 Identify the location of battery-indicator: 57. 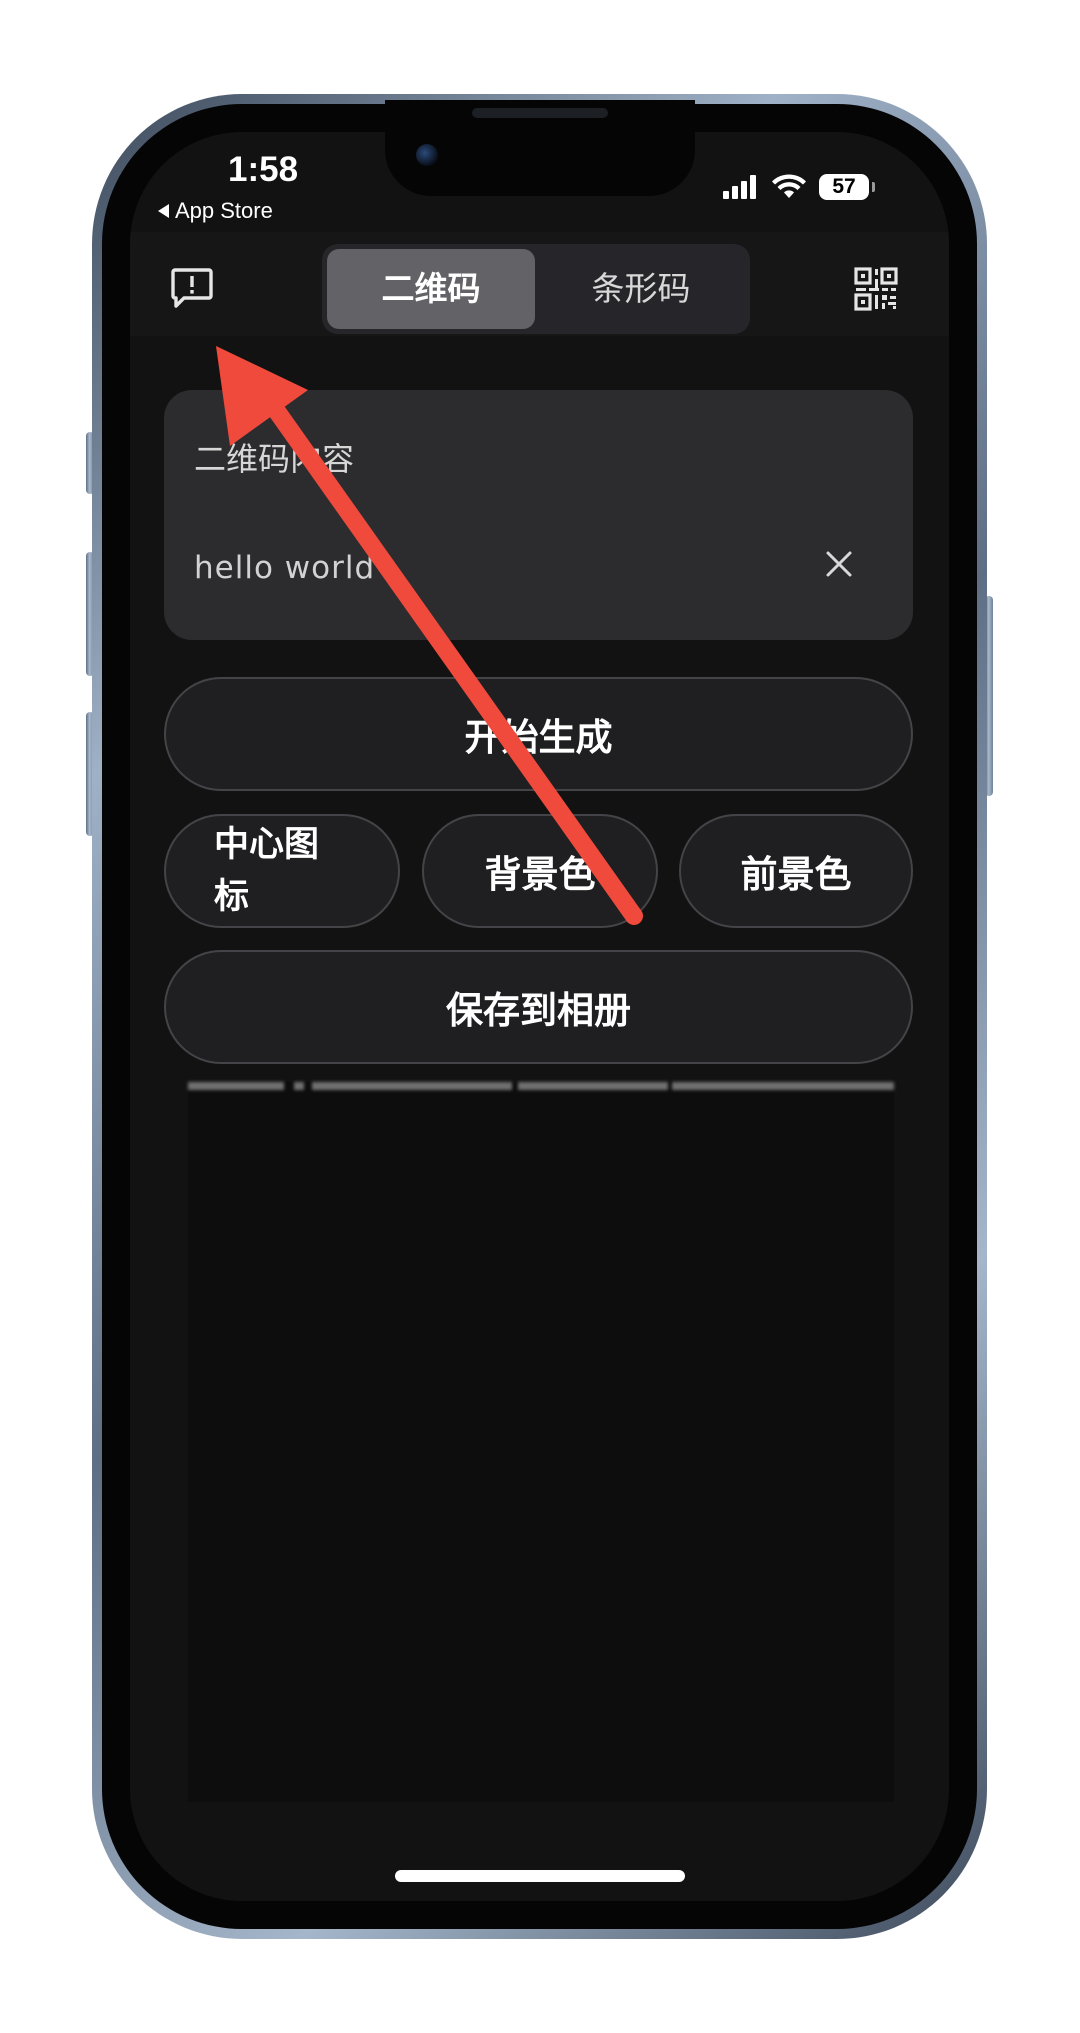
(847, 187).